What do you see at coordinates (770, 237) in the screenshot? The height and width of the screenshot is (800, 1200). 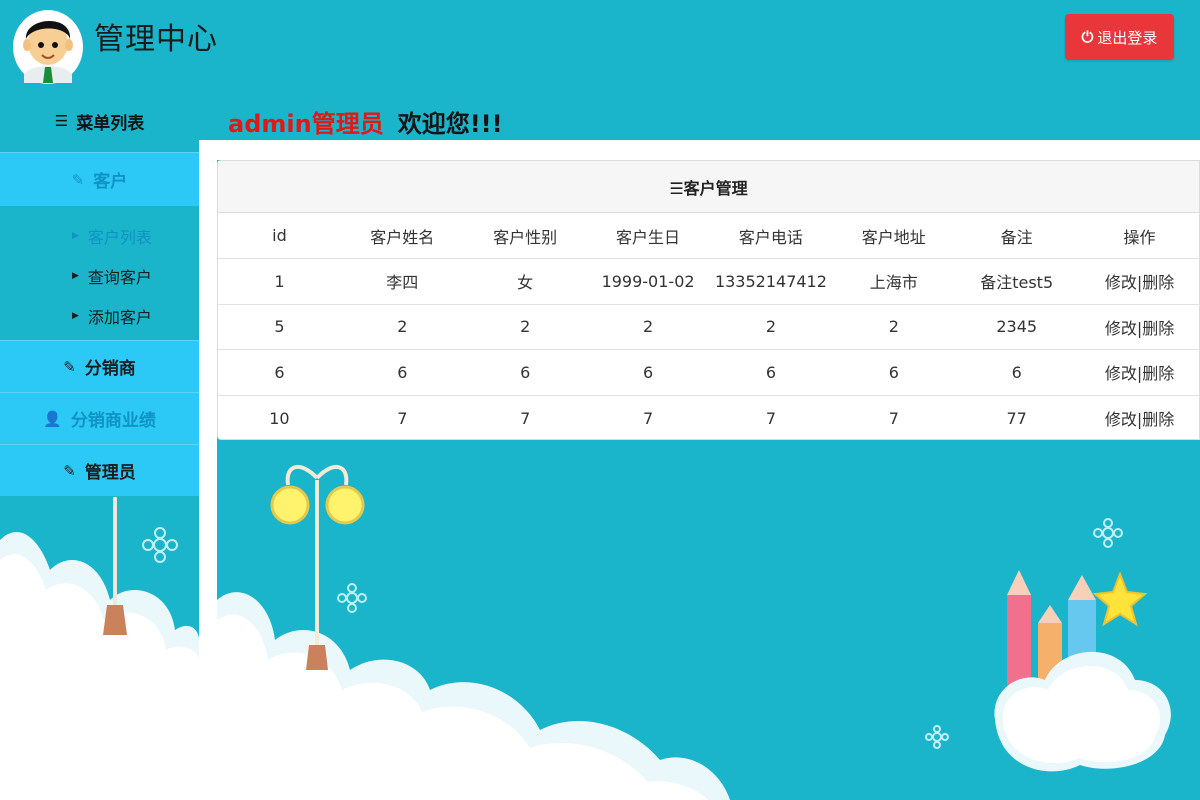 I see `column-header: 客户电话` at bounding box center [770, 237].